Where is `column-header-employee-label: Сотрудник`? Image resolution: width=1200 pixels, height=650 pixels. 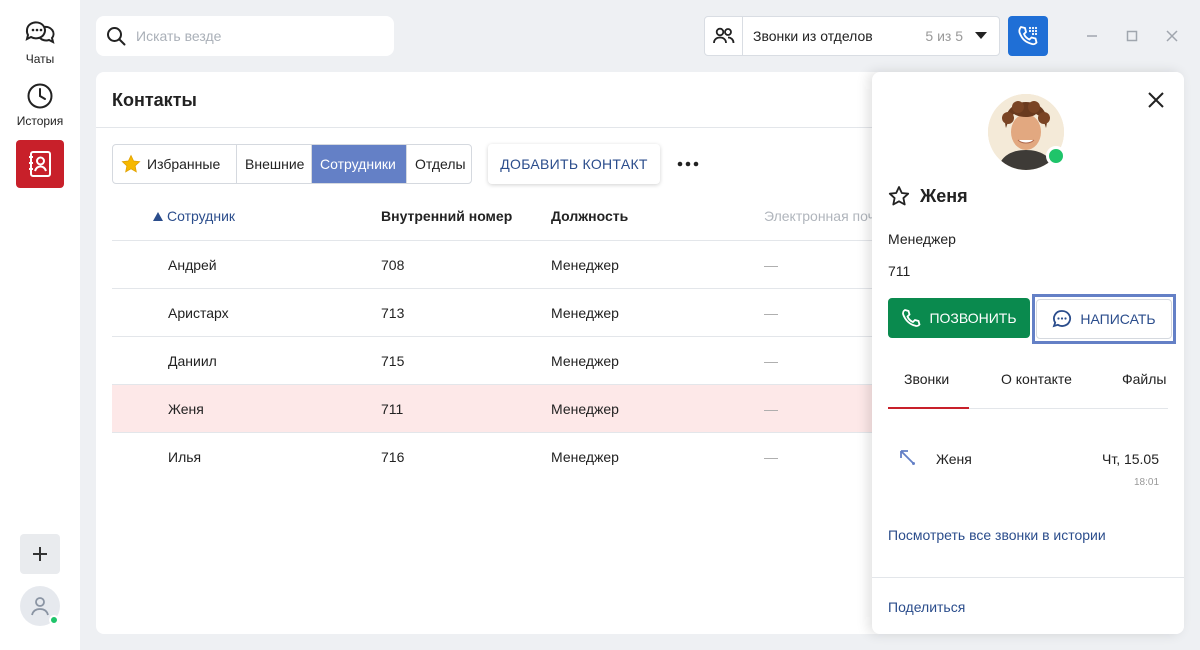
column-header-employee-label: Сотрудник is located at coordinates (201, 216).